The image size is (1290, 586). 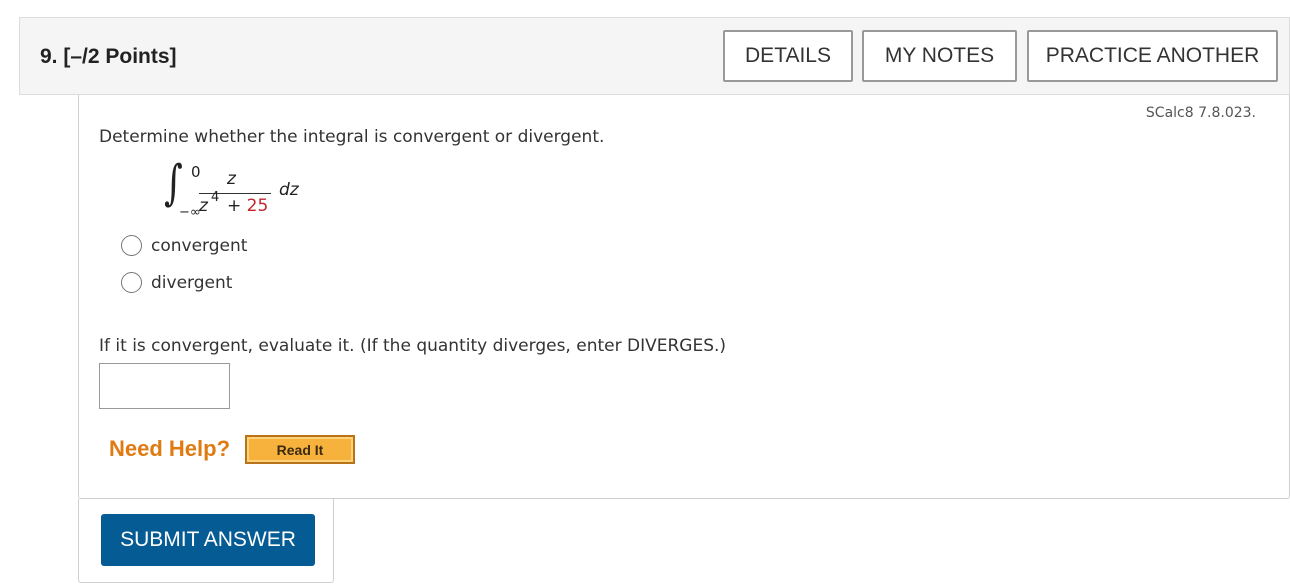 What do you see at coordinates (300, 449) in the screenshot?
I see `read-it-button: Read It` at bounding box center [300, 449].